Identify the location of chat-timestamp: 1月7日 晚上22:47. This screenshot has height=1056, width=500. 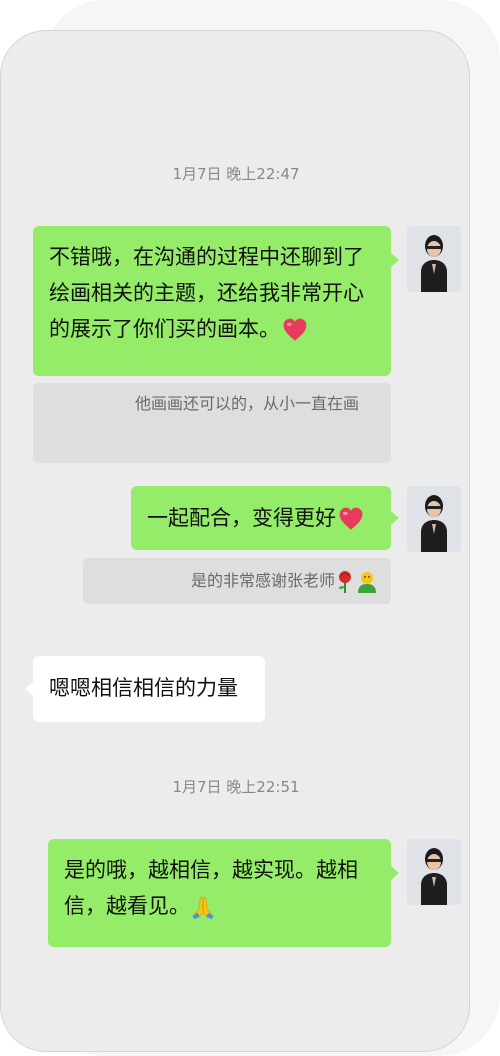
(236, 174).